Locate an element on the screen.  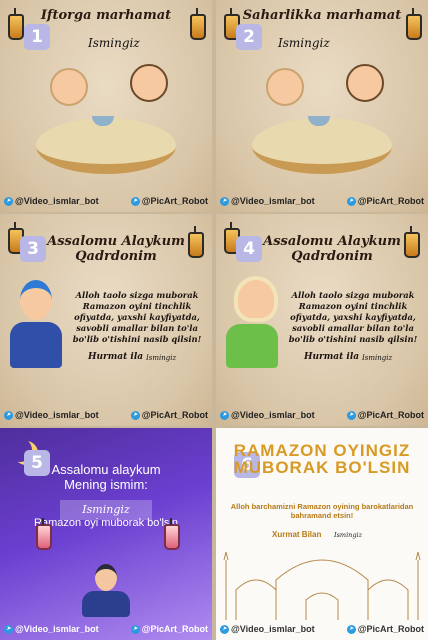
card-title: Saharlikka marhamat is located at coordinates (322, 15).